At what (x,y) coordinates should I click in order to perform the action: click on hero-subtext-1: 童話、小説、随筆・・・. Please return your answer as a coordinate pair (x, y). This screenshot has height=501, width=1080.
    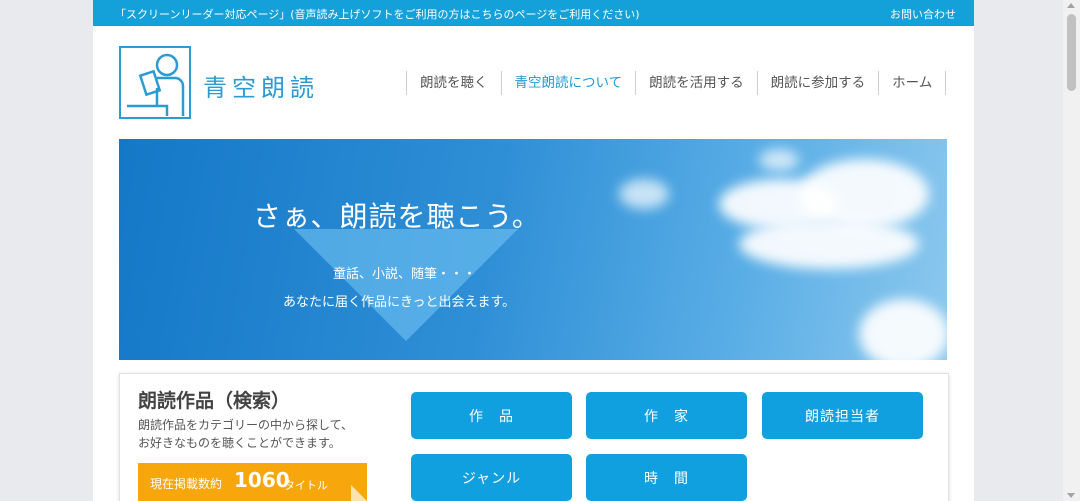
    Looking at the image, I should click on (405, 274).